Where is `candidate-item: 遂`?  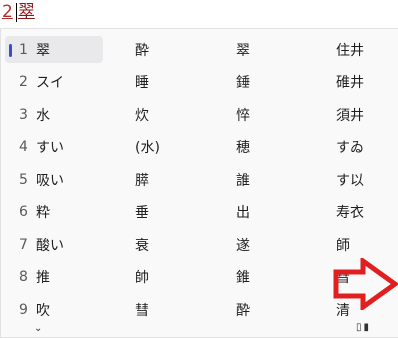 candidate-item: 遂 is located at coordinates (243, 244).